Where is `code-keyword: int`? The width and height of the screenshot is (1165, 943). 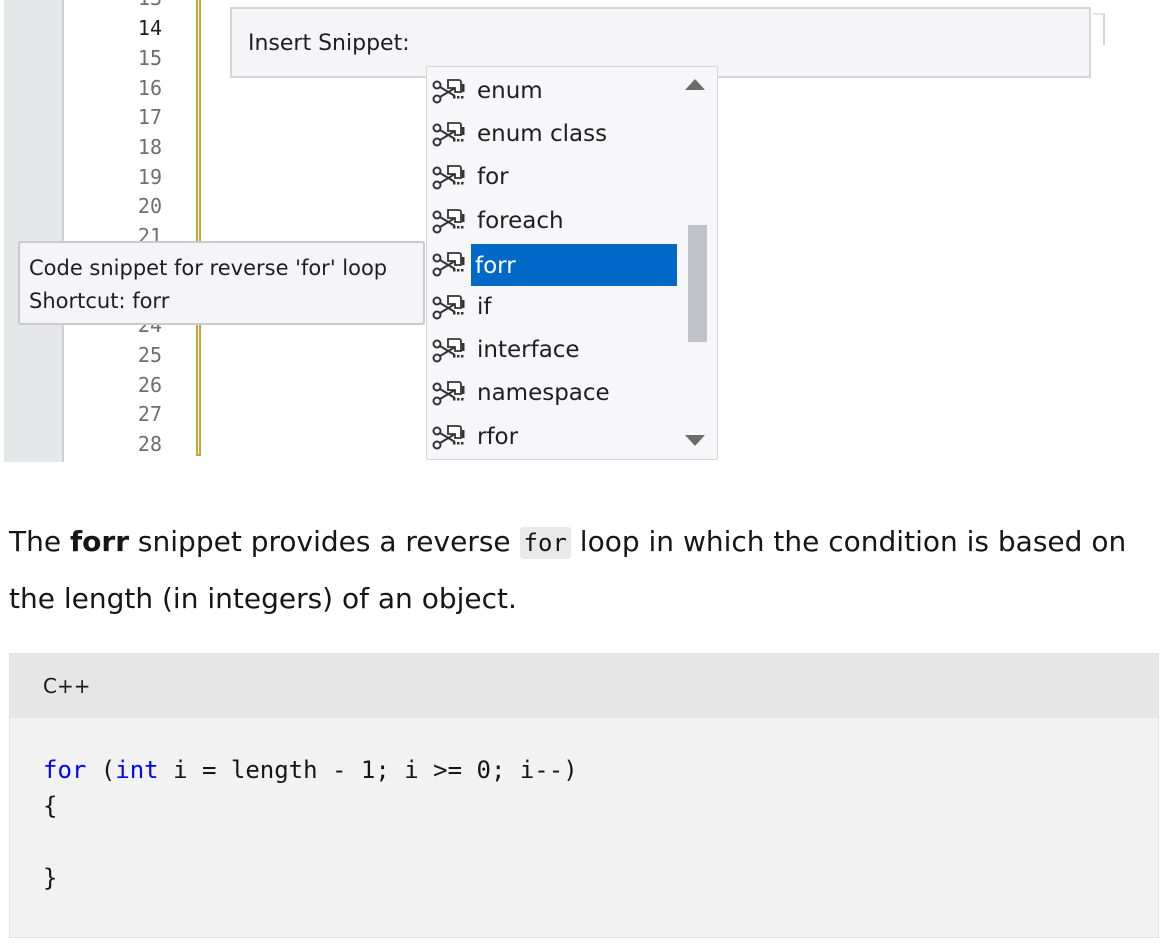
code-keyword: int is located at coordinates (137, 770).